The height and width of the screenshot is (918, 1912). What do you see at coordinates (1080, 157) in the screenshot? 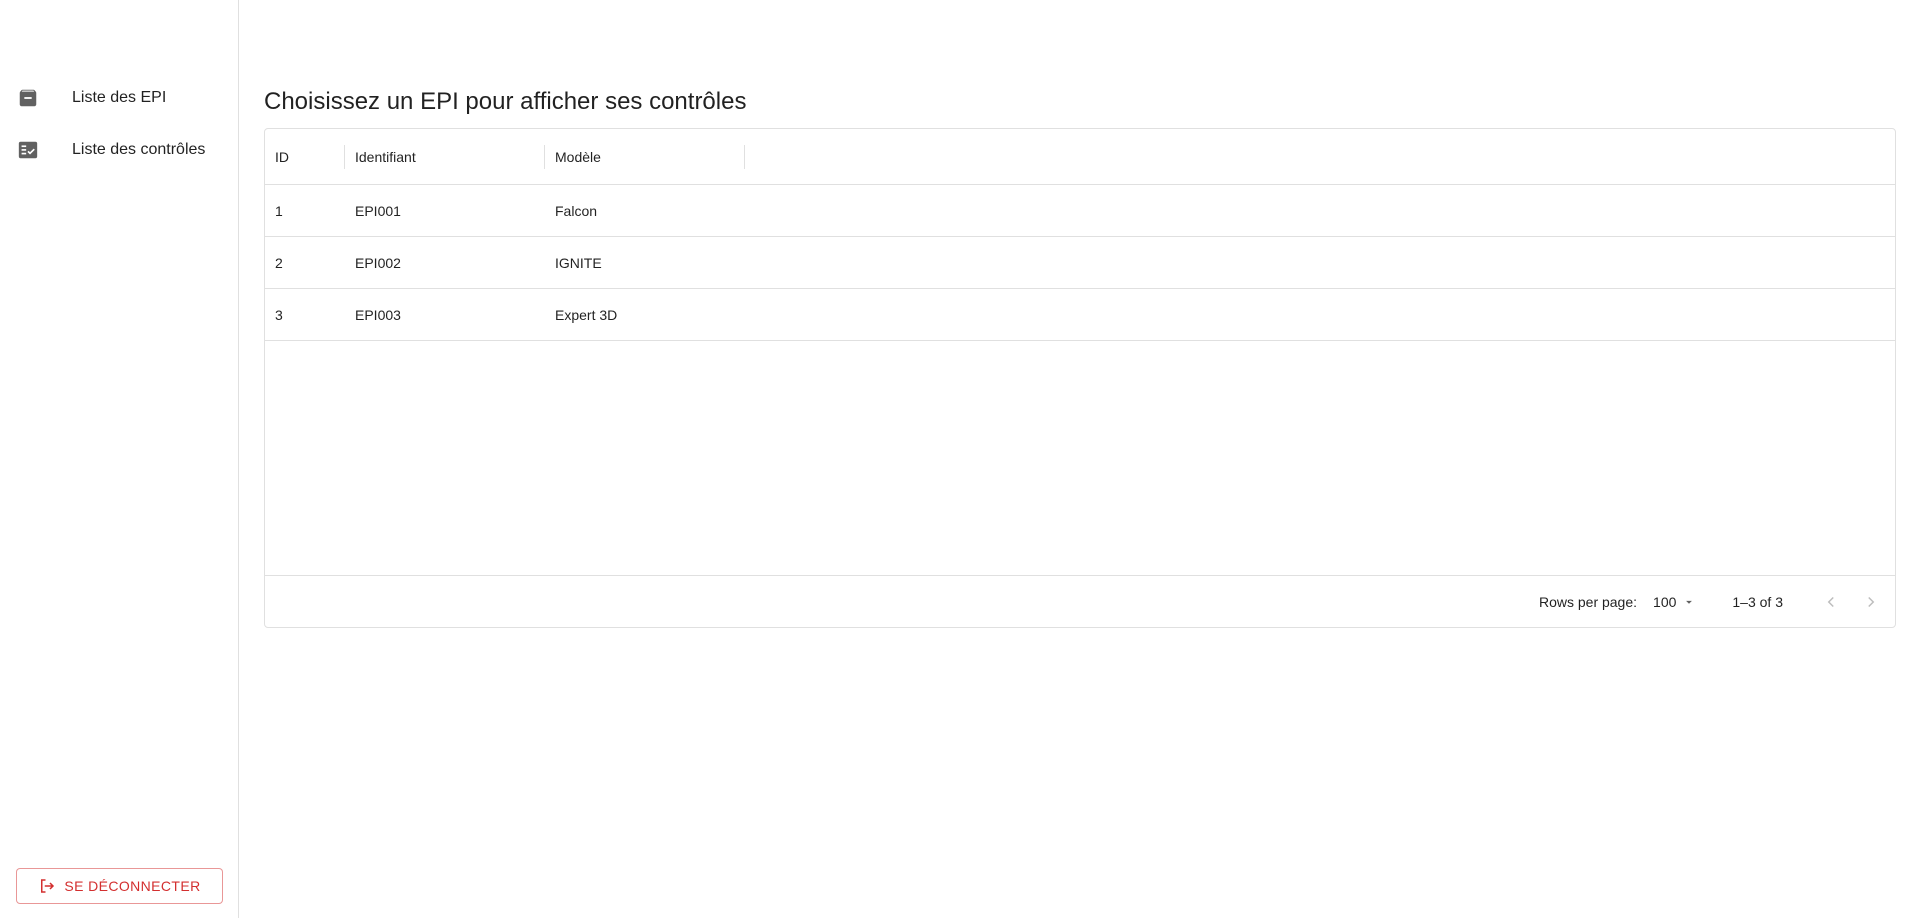
I see `table-header: ID Identifiant Modèle` at bounding box center [1080, 157].